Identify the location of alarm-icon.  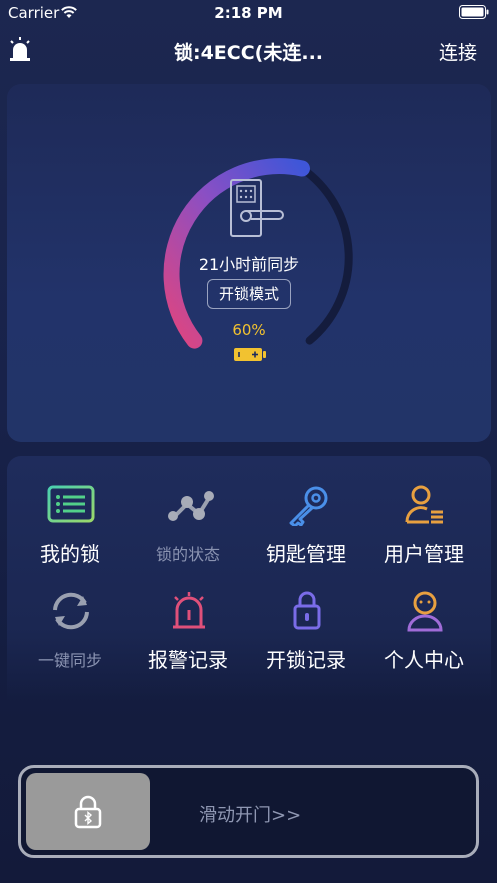
(189, 610).